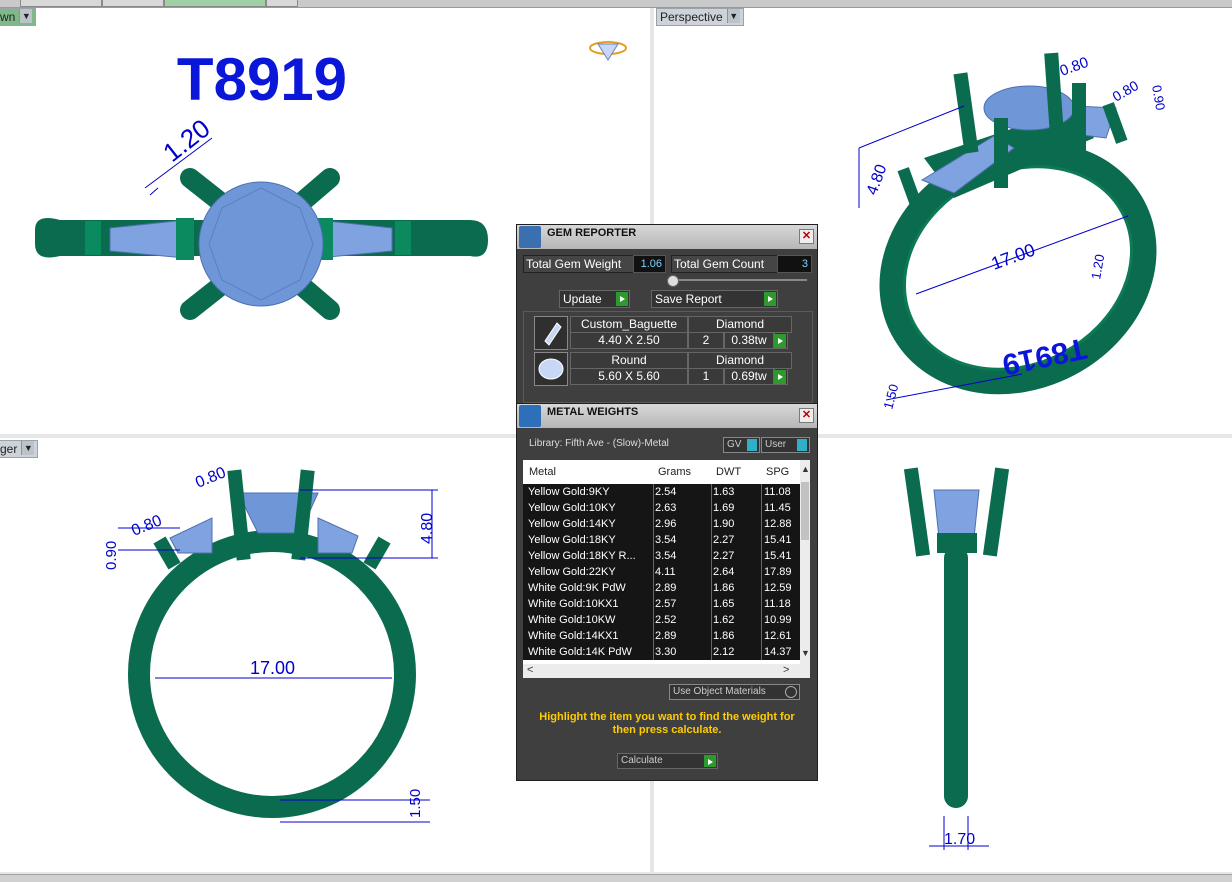  I want to click on table-row: Yellow Gold:18KY R... 3.54 2.27 15.41, so click(661, 556).